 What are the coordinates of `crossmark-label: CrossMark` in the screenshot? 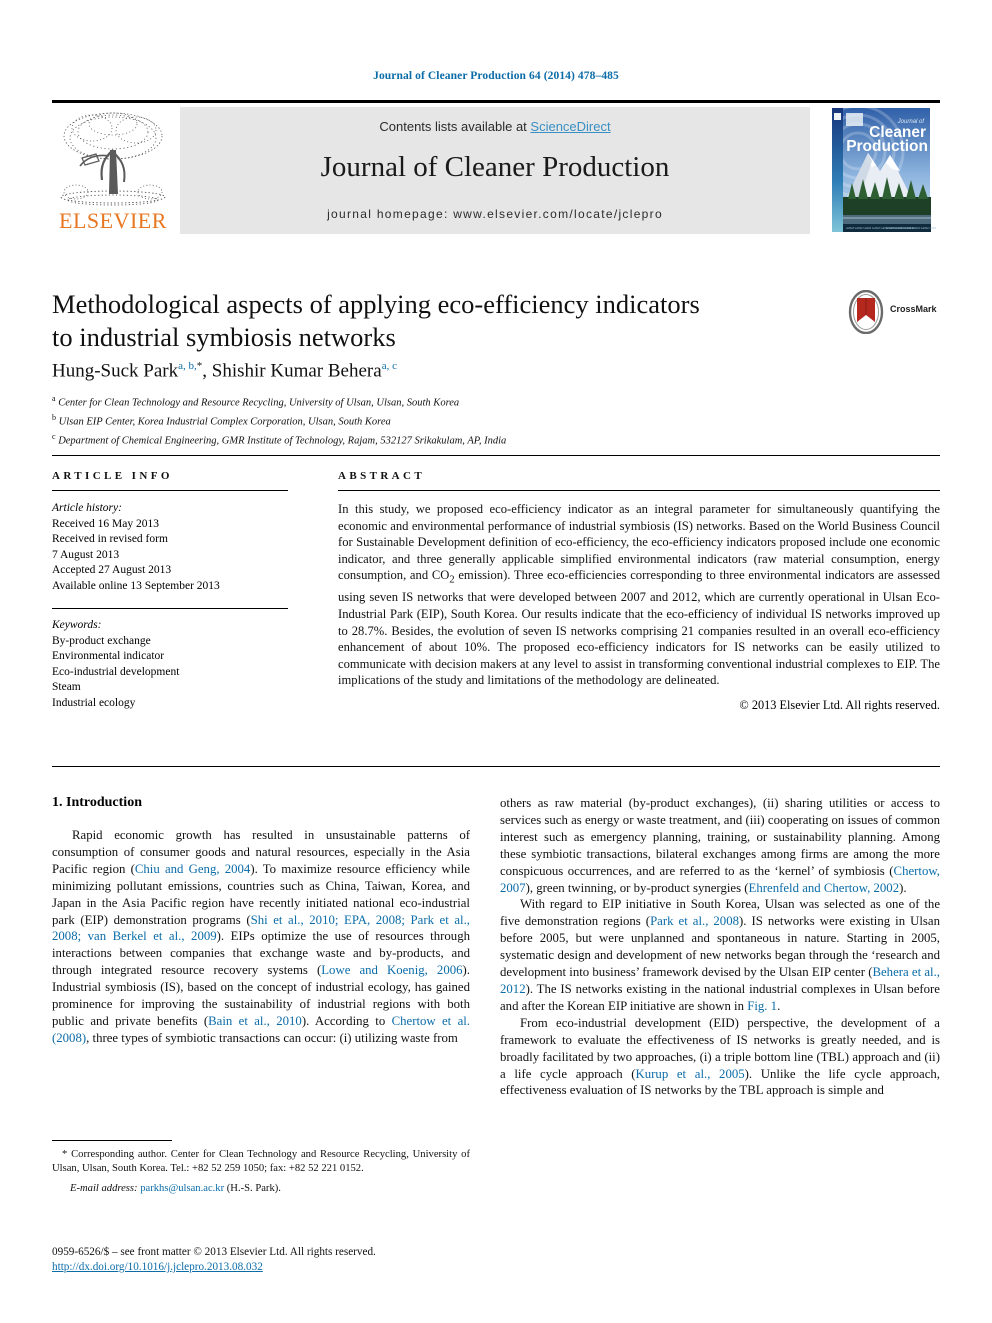 It's located at (913, 309).